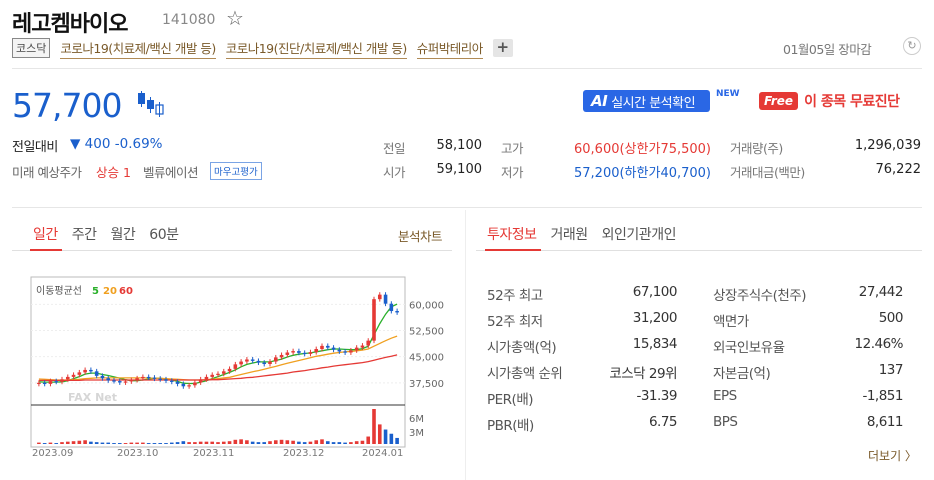  What do you see at coordinates (881, 292) in the screenshot?
I see `invest-right-value: 27,442` at bounding box center [881, 292].